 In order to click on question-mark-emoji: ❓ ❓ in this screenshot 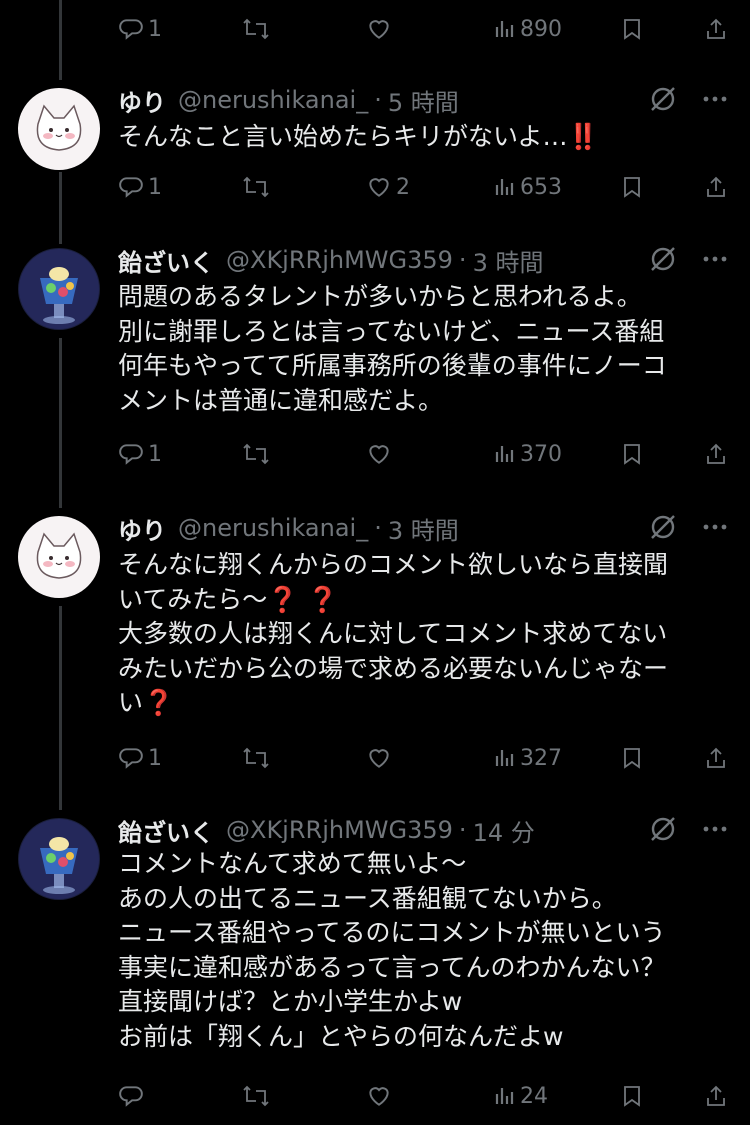, I will do `click(303, 599)`.